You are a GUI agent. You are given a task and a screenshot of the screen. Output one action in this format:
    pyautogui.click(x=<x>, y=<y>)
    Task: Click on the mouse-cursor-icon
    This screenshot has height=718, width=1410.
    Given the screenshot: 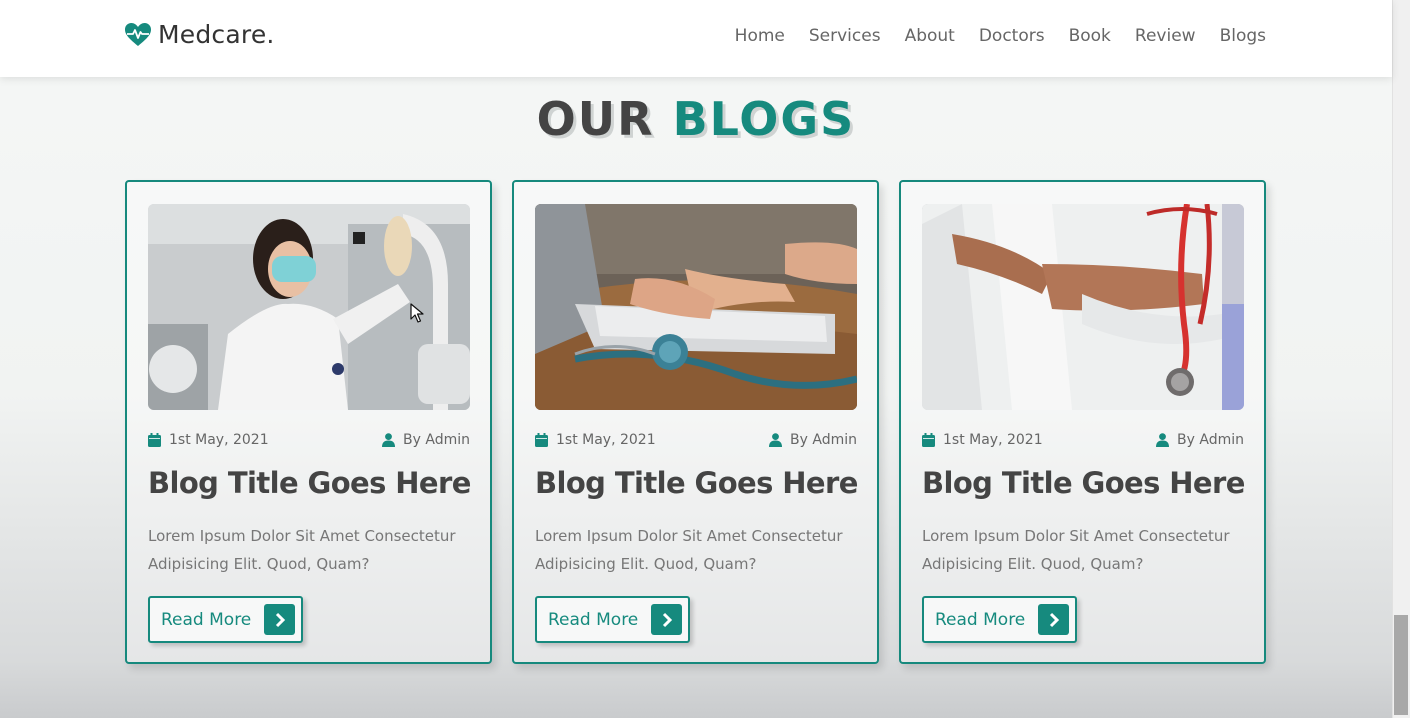 What is the action you would take?
    pyautogui.click(x=417, y=315)
    